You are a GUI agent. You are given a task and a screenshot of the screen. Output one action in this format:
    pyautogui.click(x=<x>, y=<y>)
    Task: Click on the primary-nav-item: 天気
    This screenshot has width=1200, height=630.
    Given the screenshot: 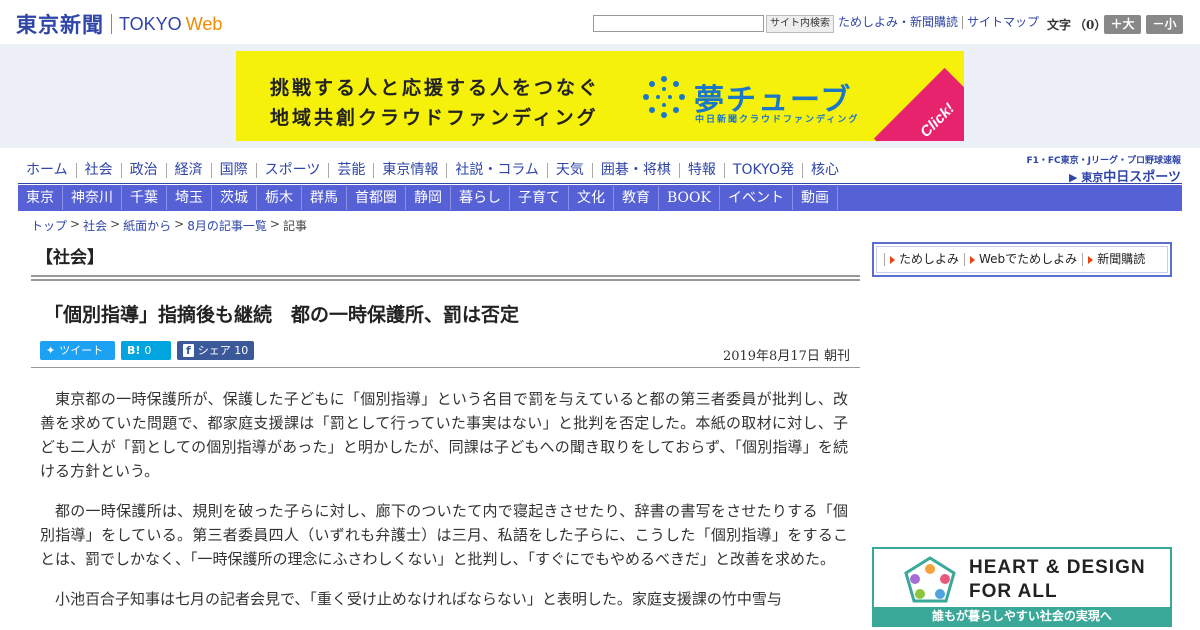 What is the action you would take?
    pyautogui.click(x=569, y=170)
    